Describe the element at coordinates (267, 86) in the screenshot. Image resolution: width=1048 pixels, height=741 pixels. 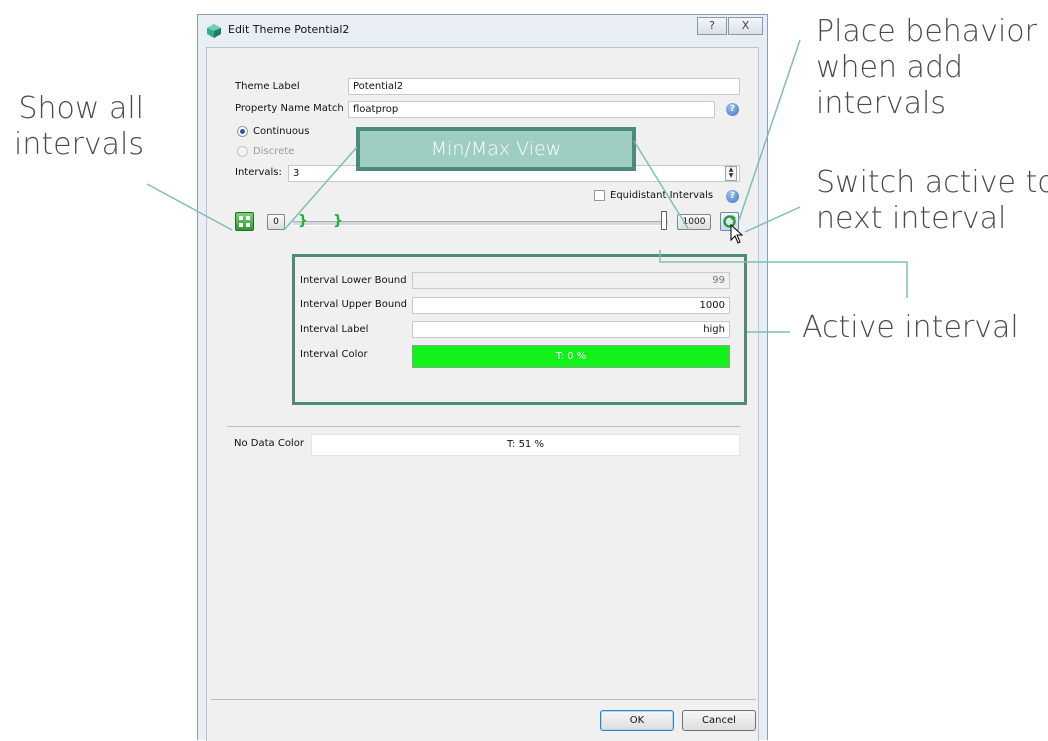
I see `theme-label-label: Theme Label` at that location.